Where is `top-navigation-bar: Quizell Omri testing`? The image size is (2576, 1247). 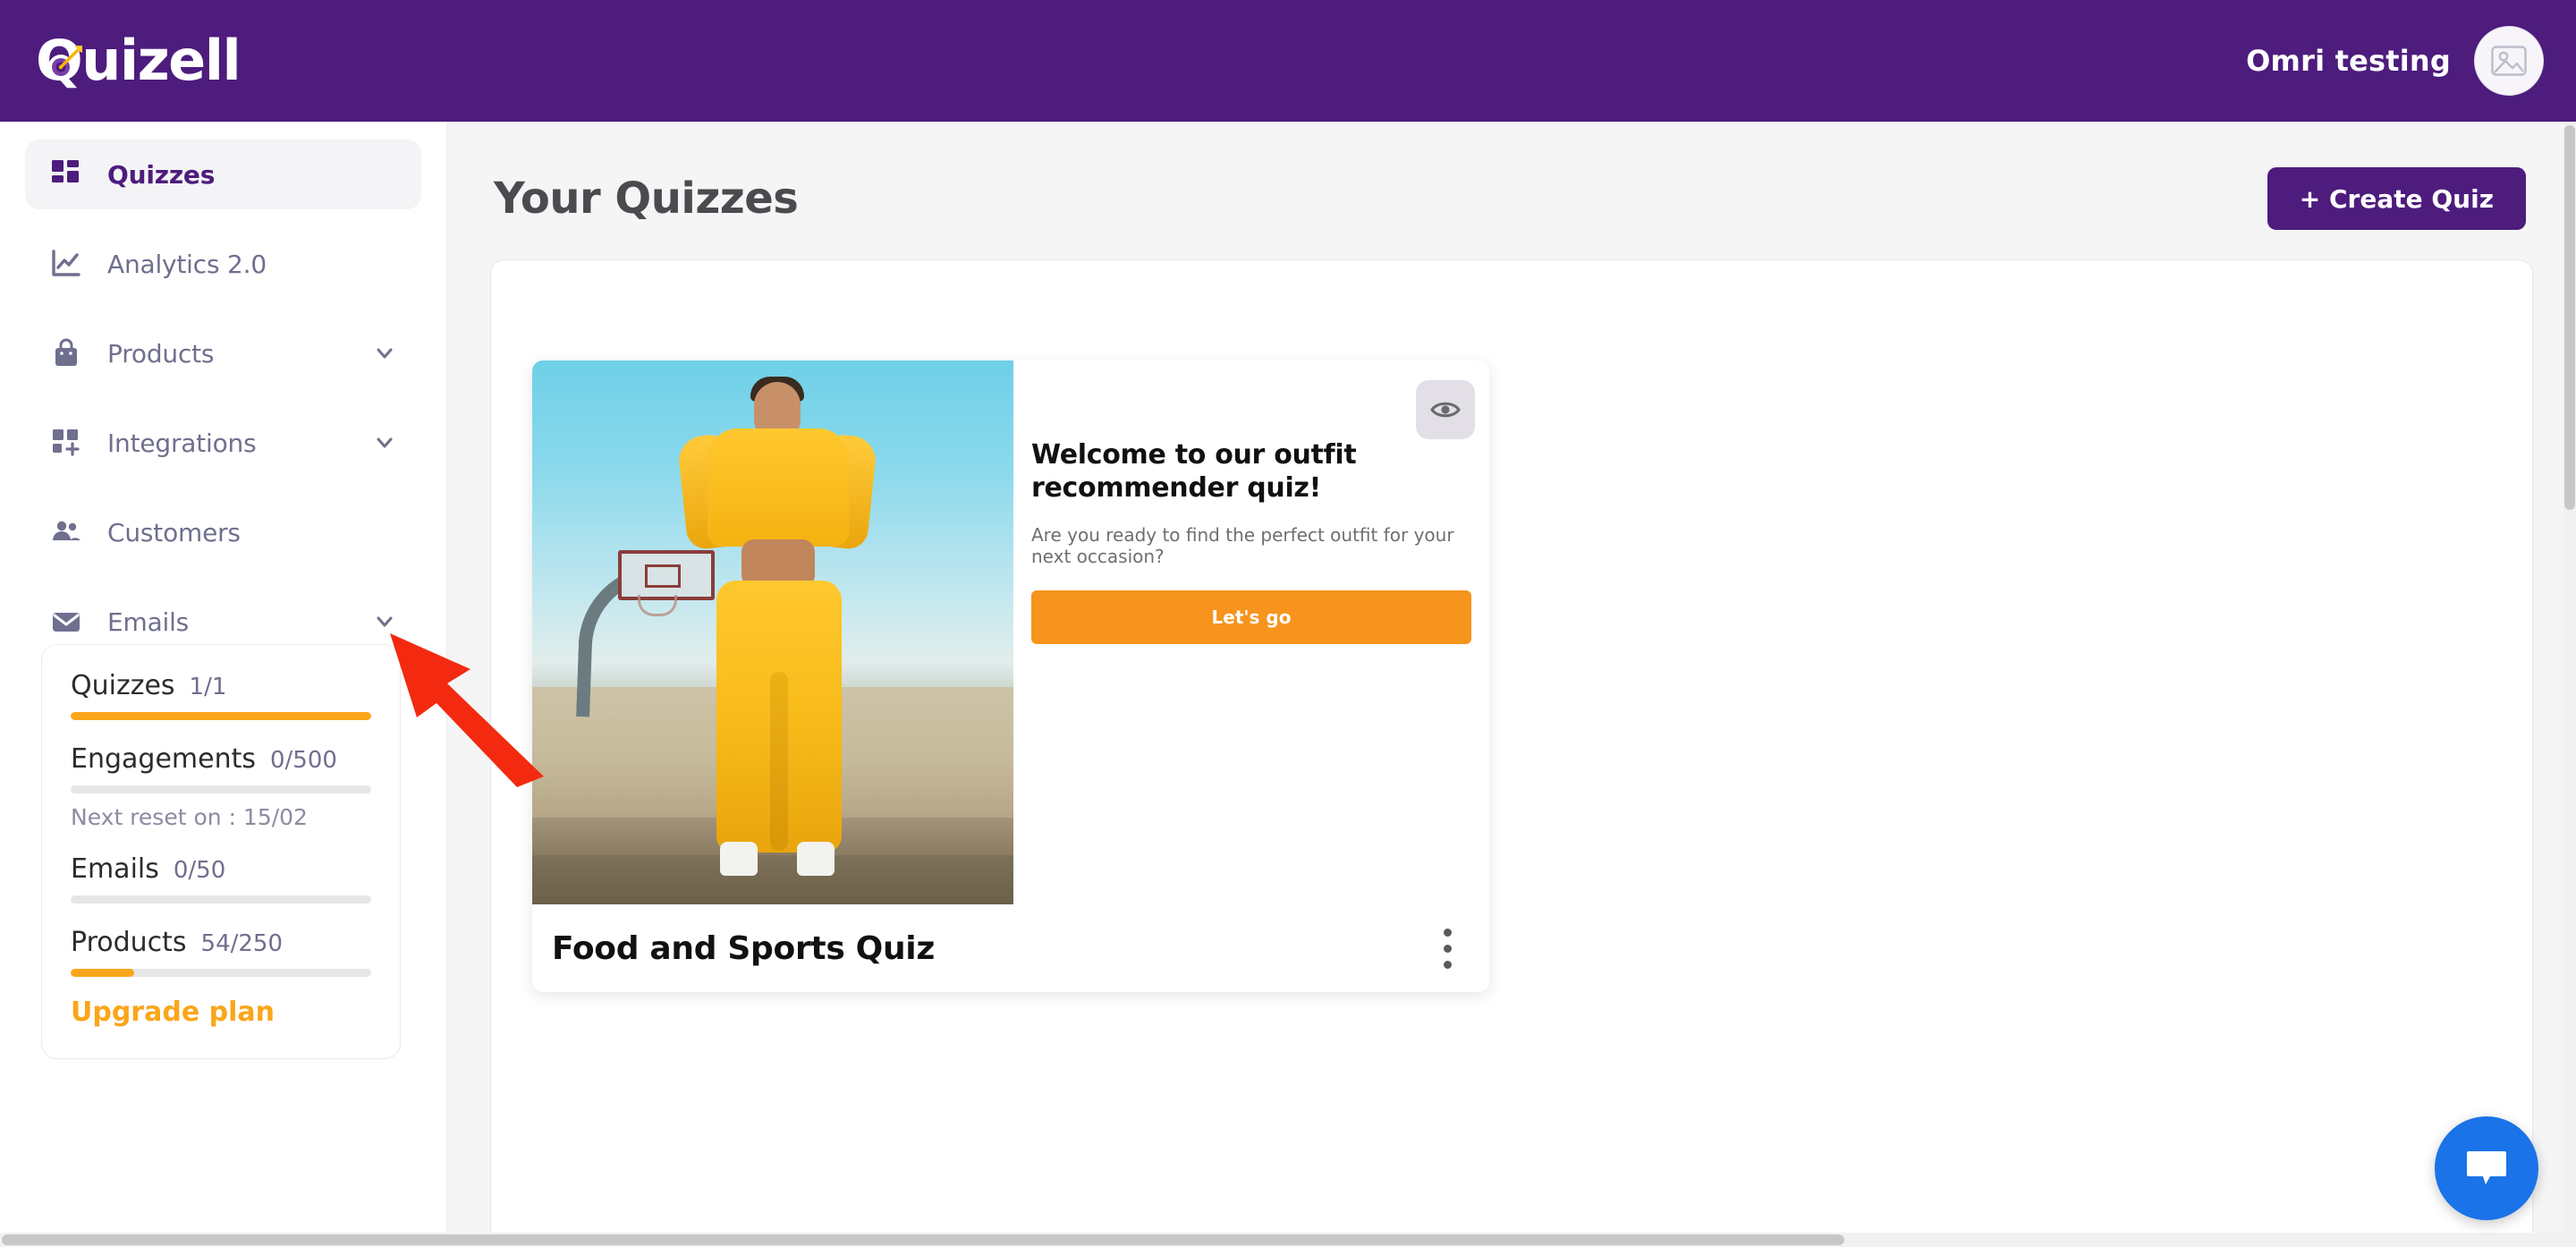
top-navigation-bar: Quizell Omri testing is located at coordinates (1288, 61).